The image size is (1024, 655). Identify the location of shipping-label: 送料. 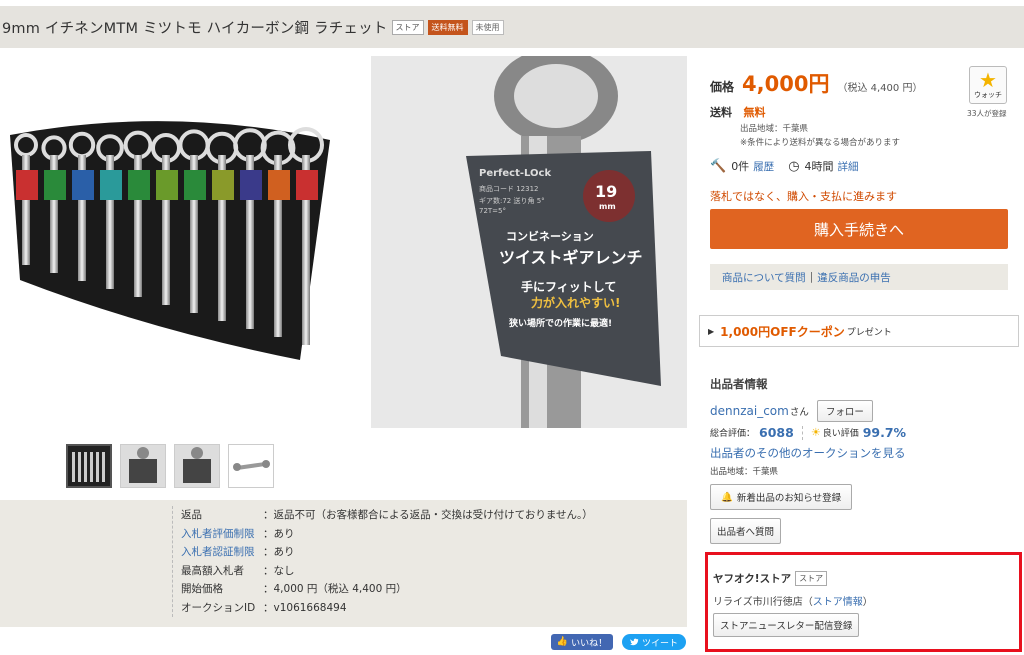
(721, 112).